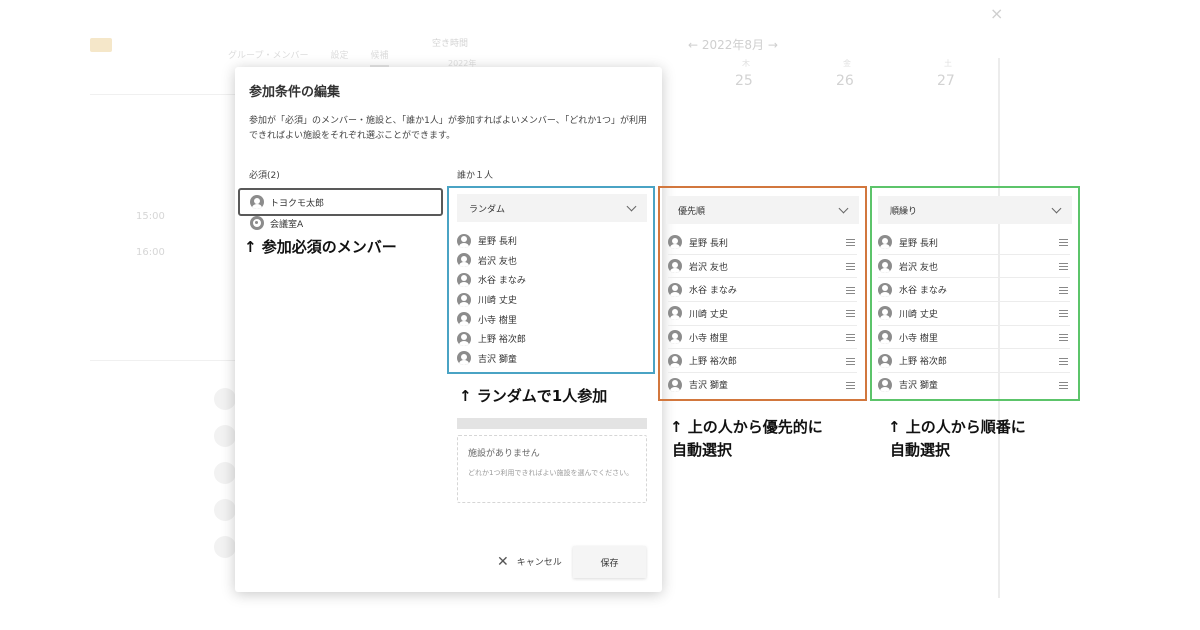  What do you see at coordinates (975, 210) in the screenshot?
I see `rotation-mode-dropdown: 順繰り` at bounding box center [975, 210].